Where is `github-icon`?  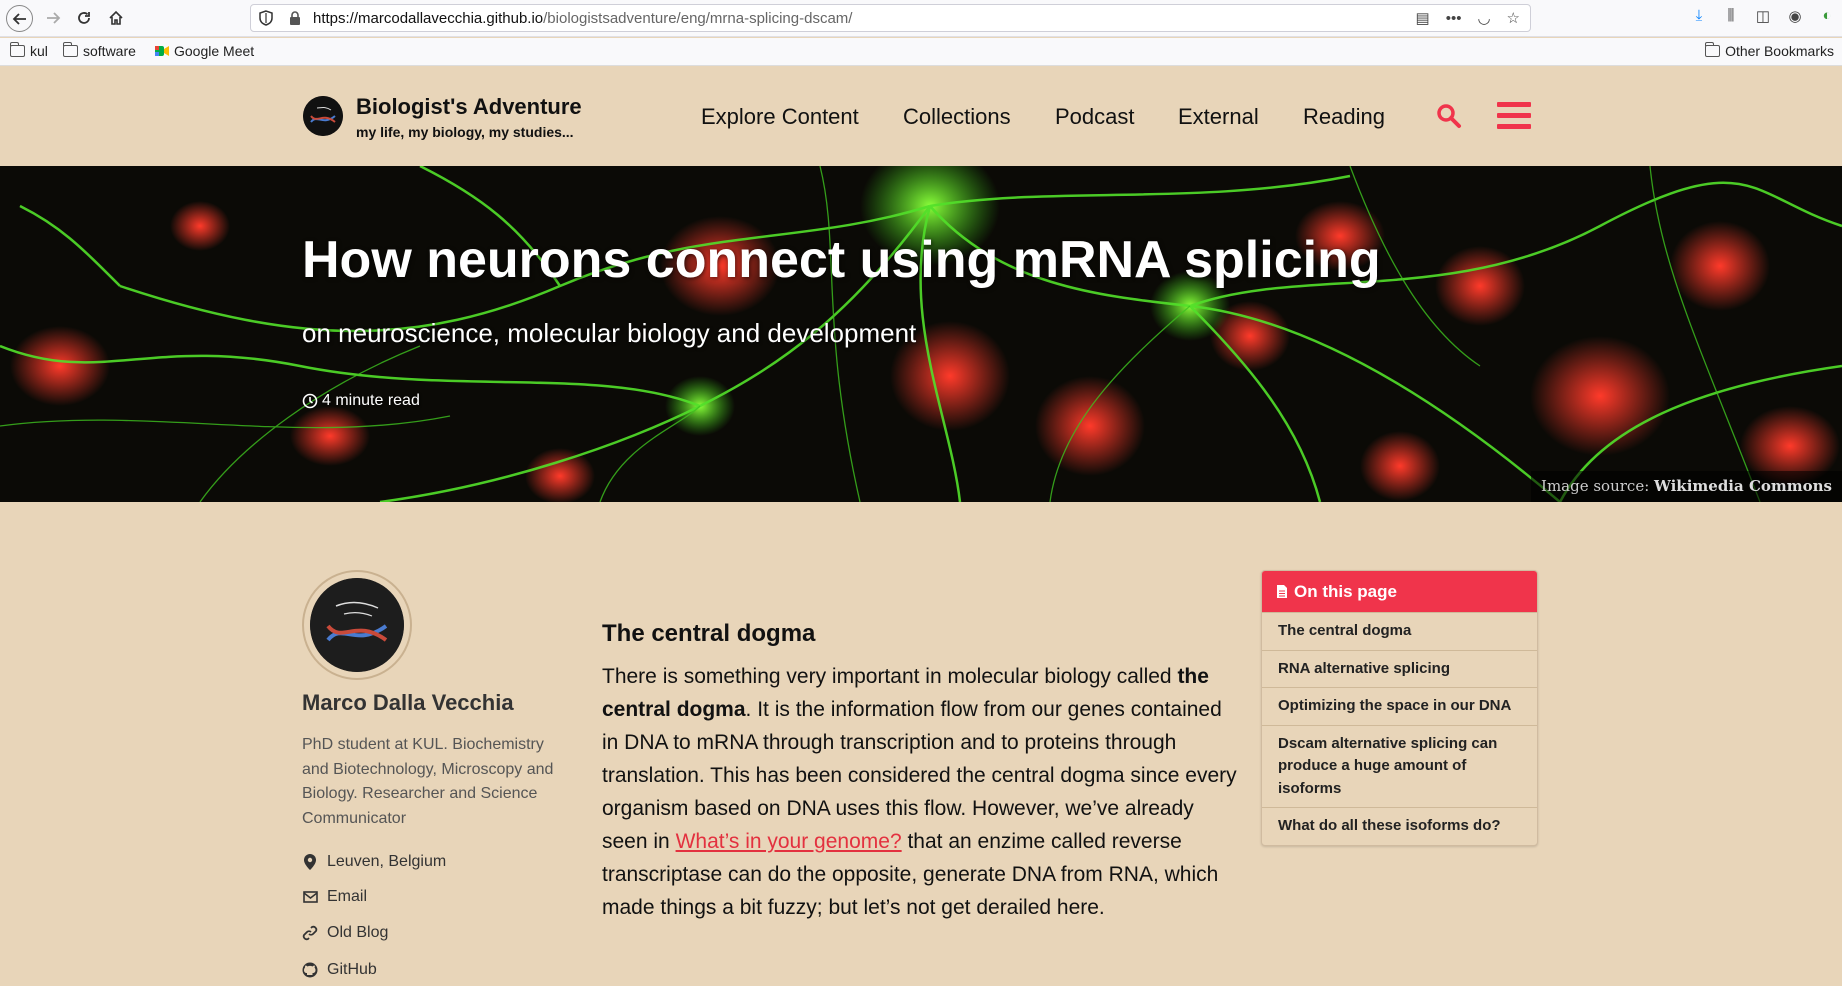 github-icon is located at coordinates (310, 970).